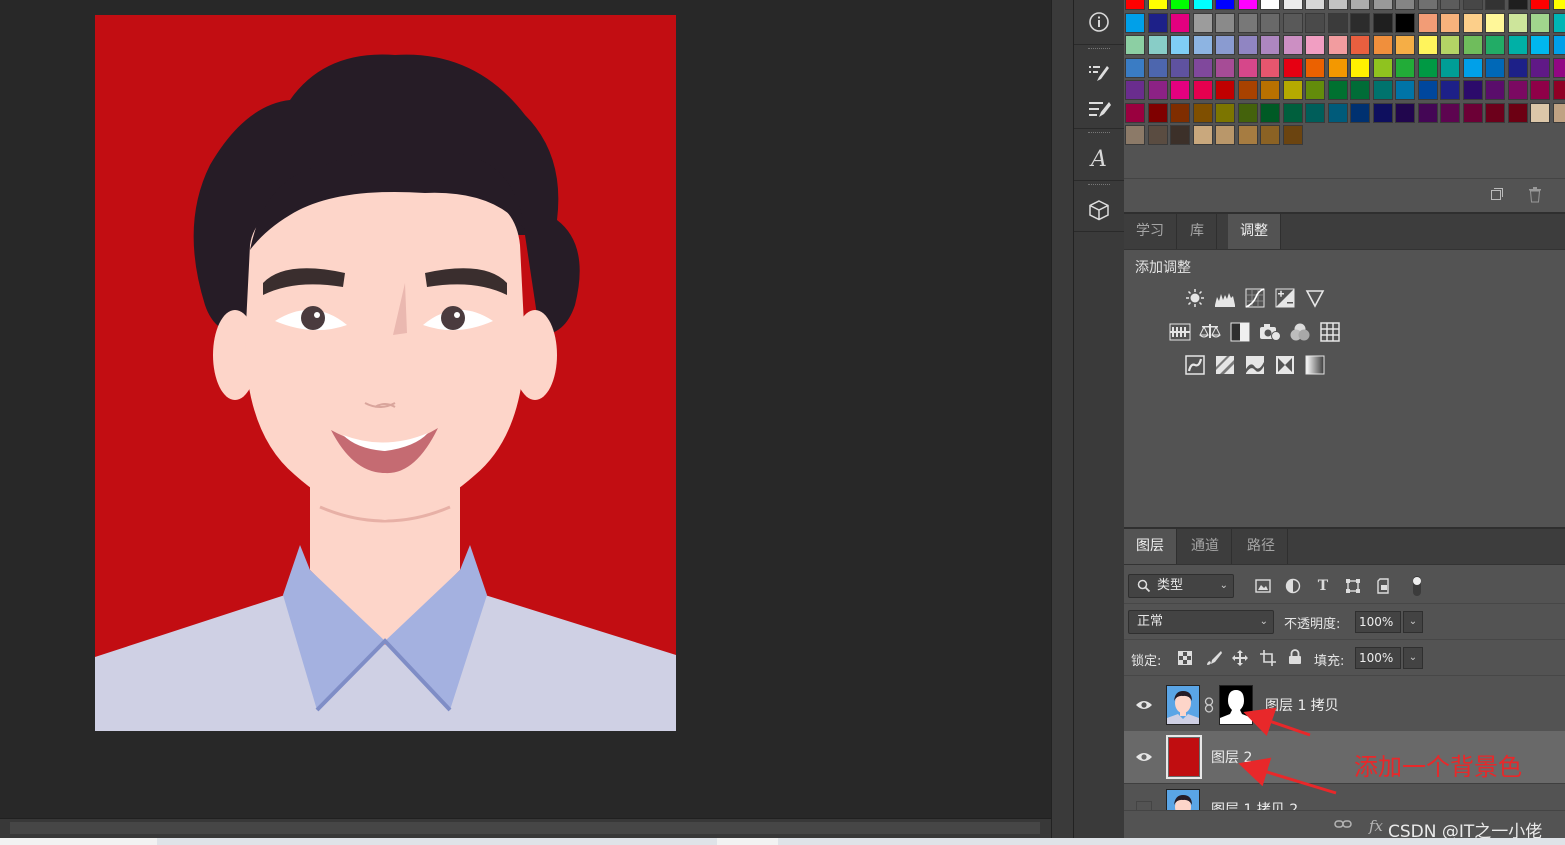  What do you see at coordinates (1195, 298) in the screenshot?
I see `brightness-contrast-icon` at bounding box center [1195, 298].